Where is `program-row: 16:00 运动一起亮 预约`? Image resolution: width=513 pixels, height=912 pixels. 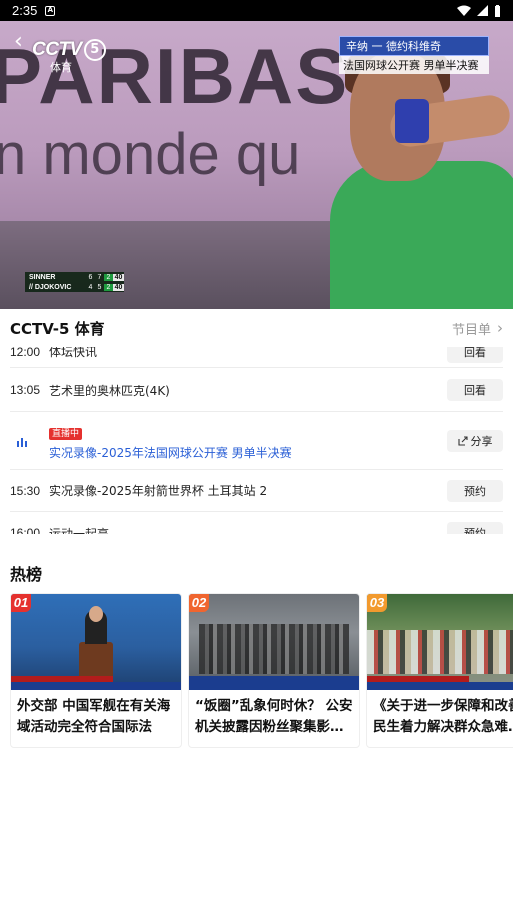
program-row: 16:00 运动一起亮 预约 is located at coordinates (256, 523).